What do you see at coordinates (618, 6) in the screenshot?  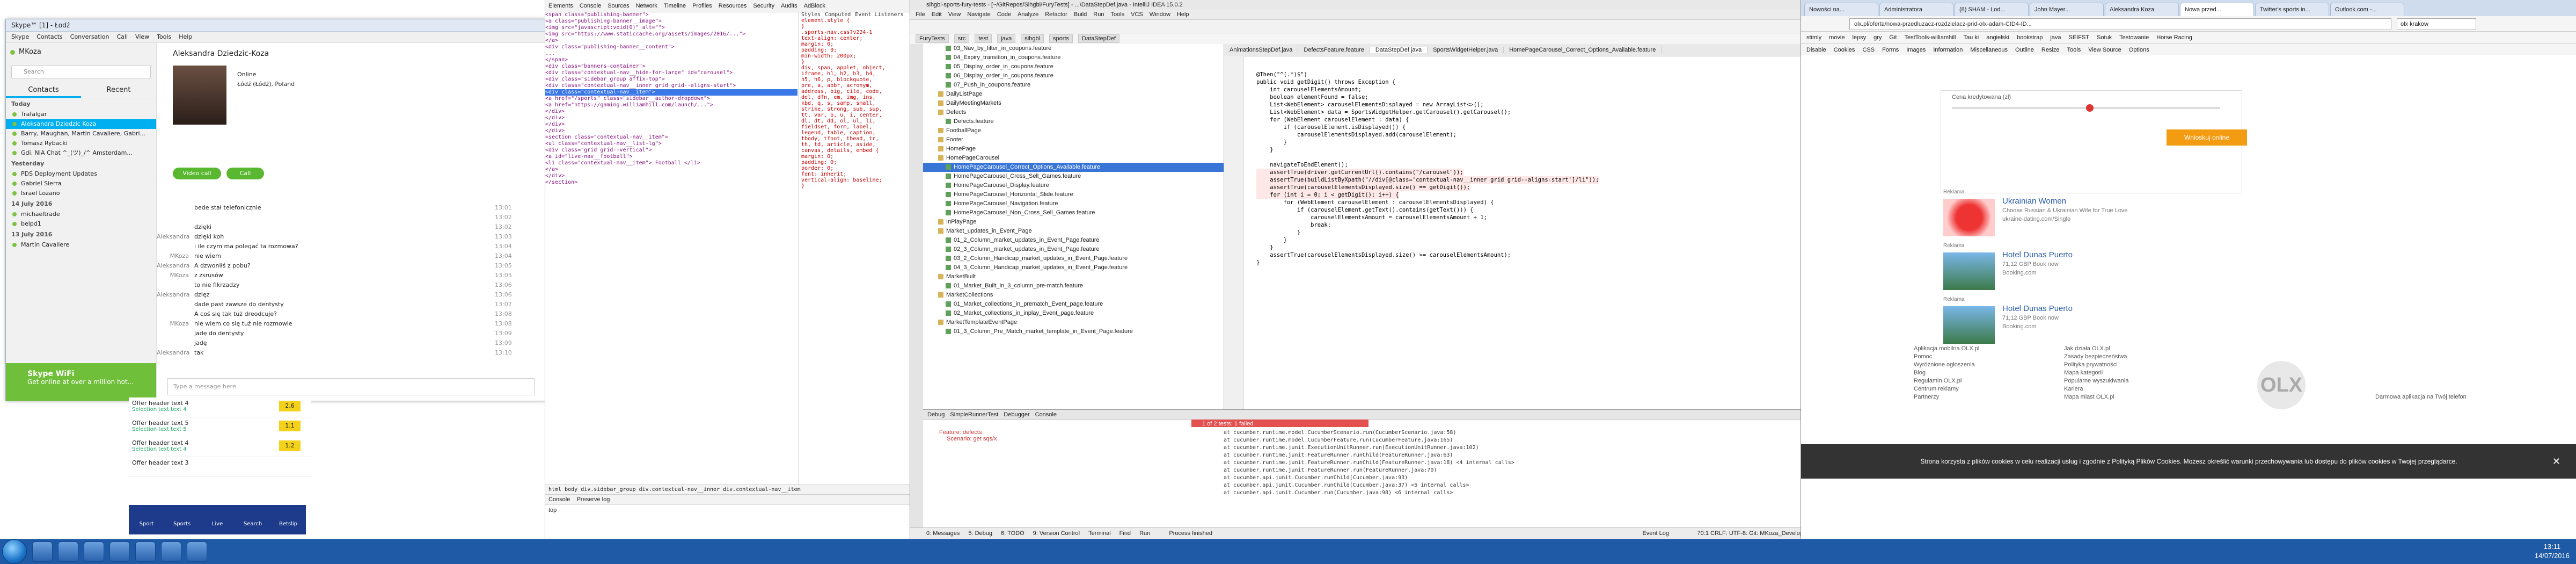 I see `devtools-tab: Sources` at bounding box center [618, 6].